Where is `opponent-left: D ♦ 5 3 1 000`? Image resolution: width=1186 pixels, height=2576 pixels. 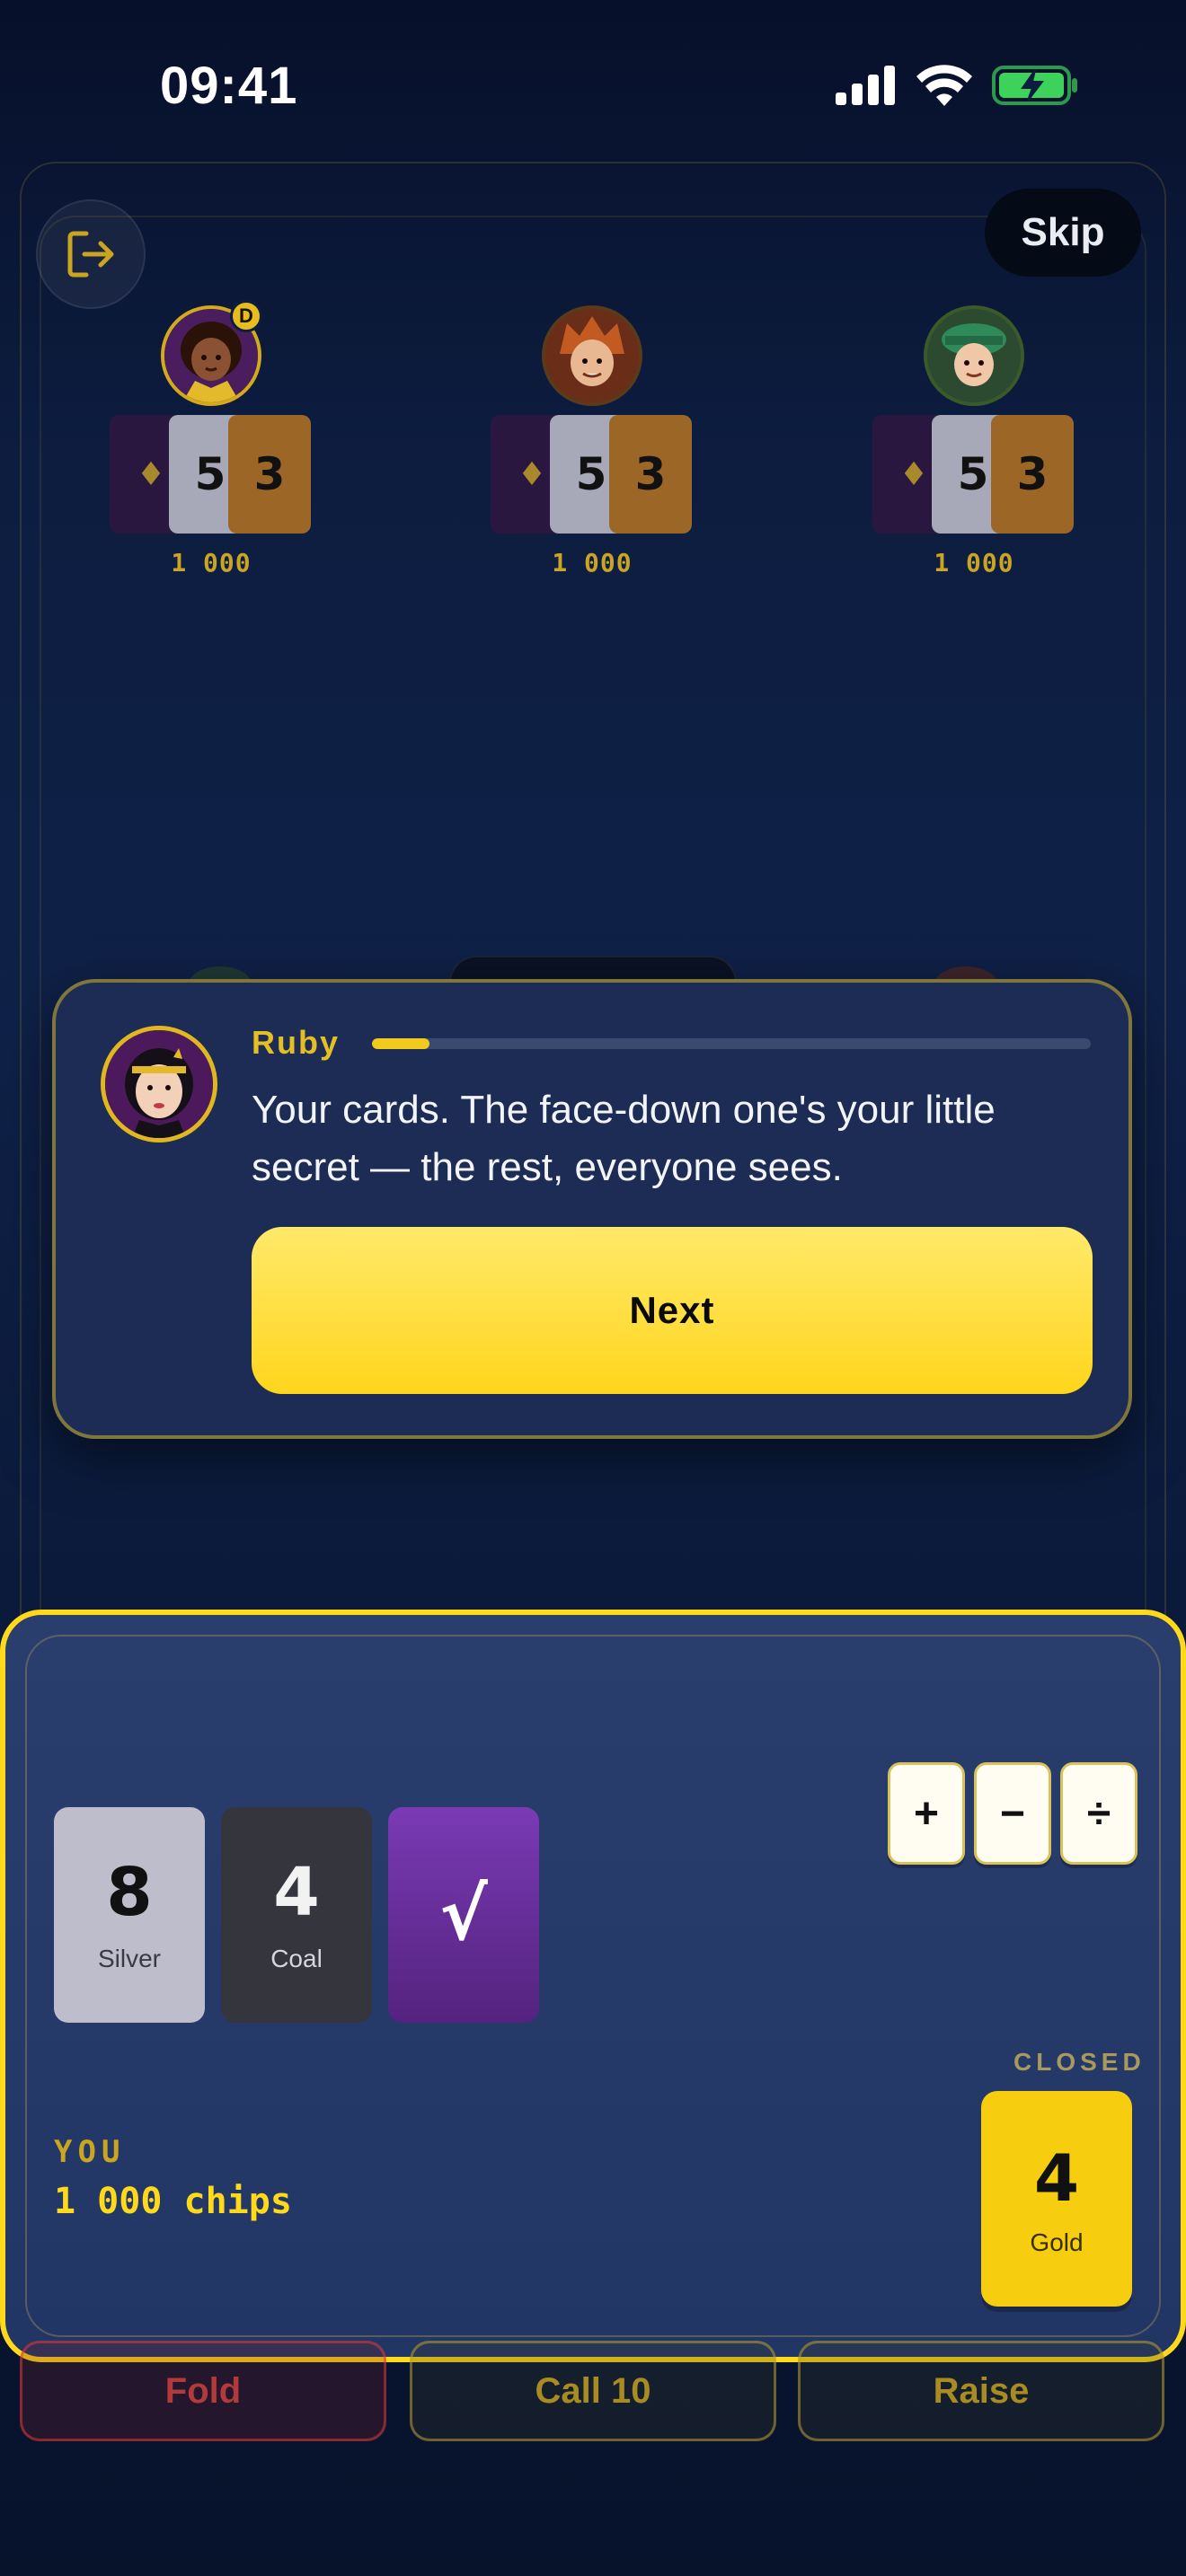
opponent-left: D ♦ 5 3 1 000 is located at coordinates (211, 439).